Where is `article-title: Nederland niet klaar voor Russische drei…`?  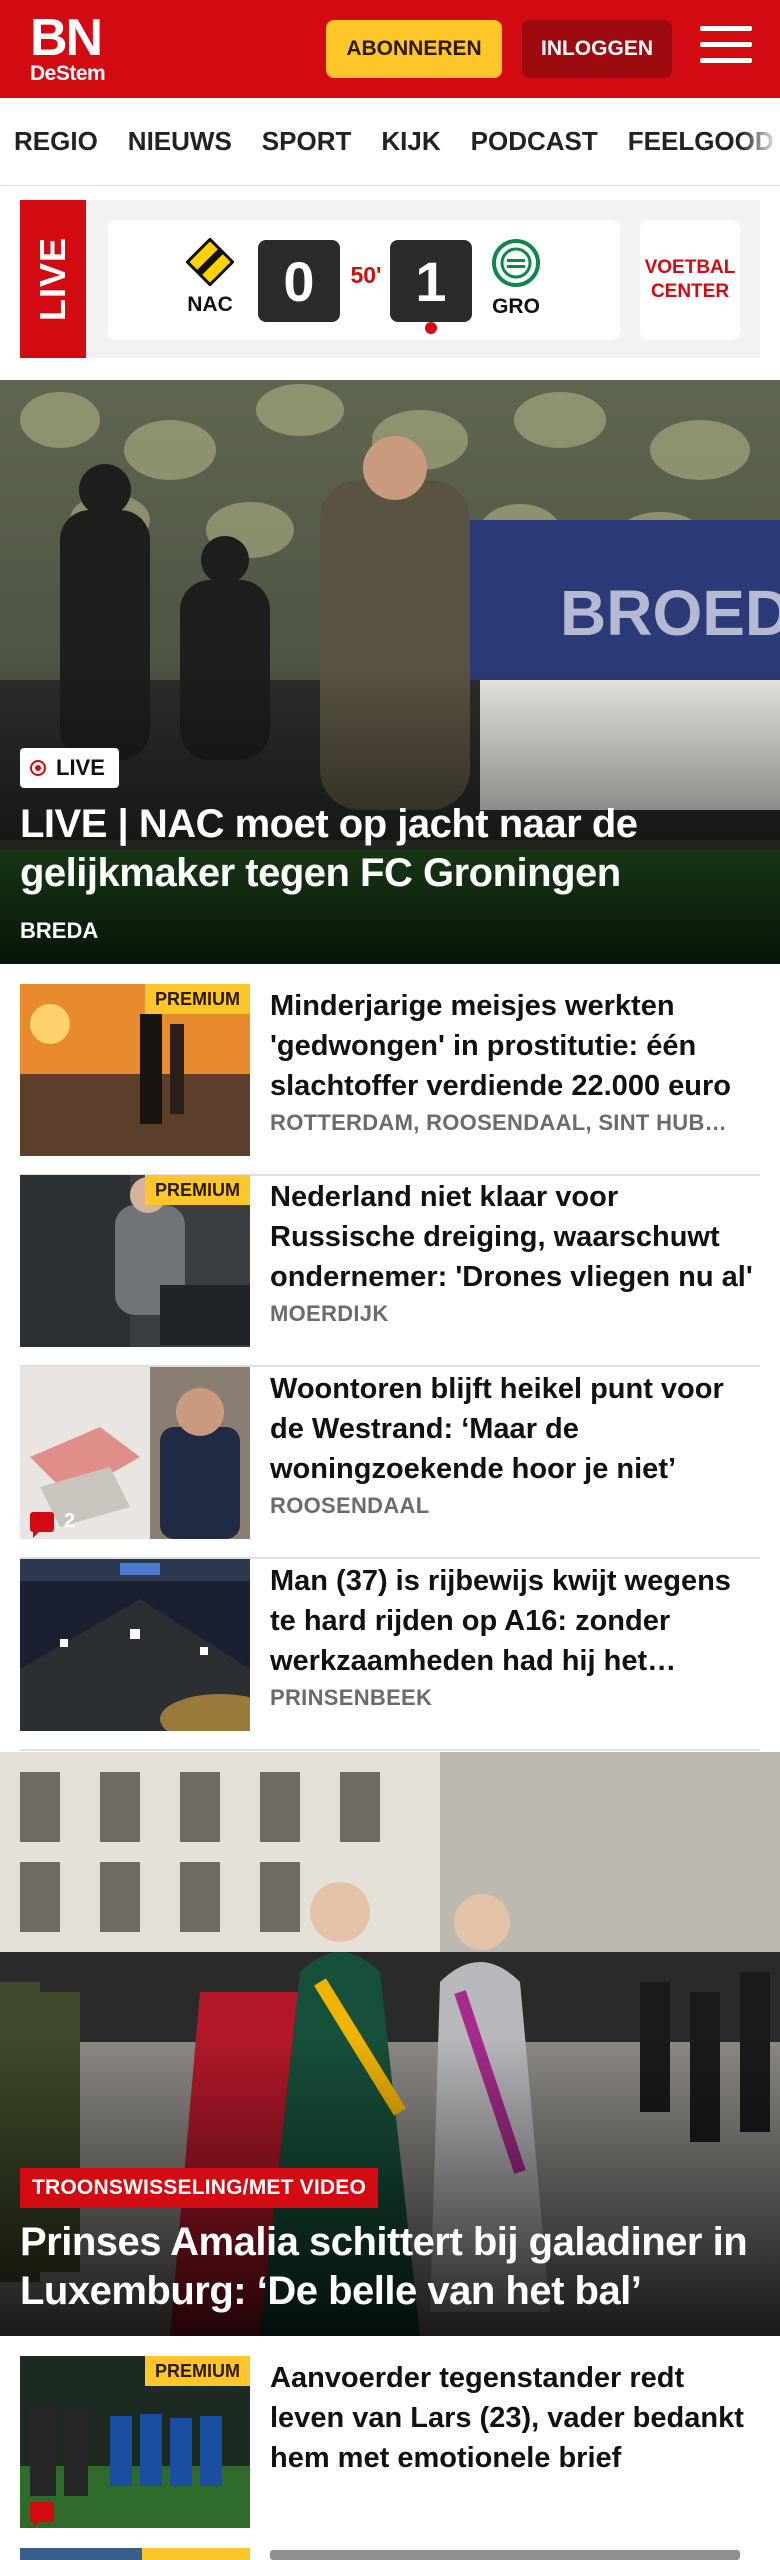 article-title: Nederland niet klaar voor Russische drei… is located at coordinates (514, 1237).